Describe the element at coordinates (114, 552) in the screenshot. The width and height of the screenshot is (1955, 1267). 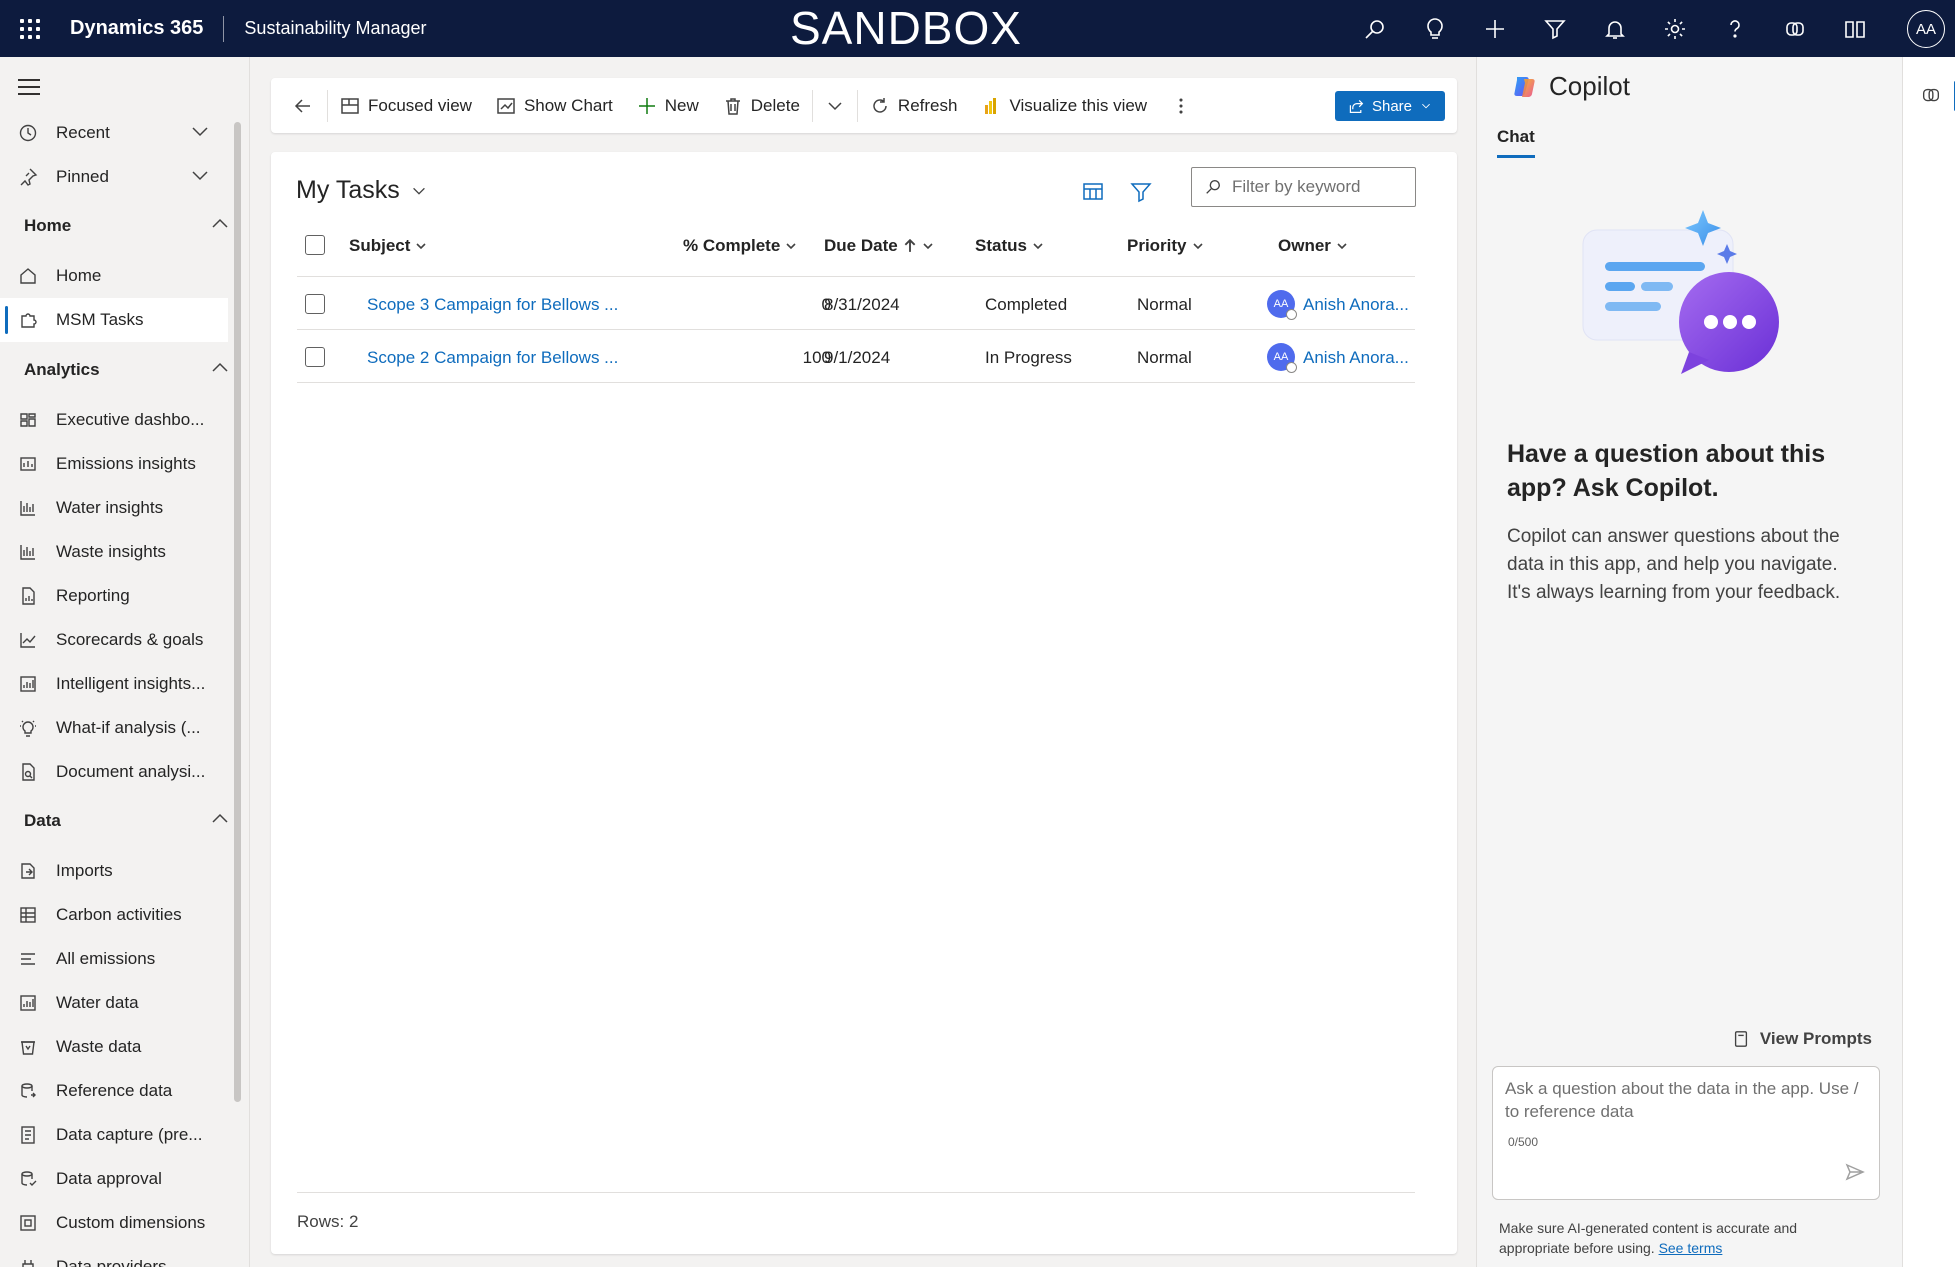
I see `nav-item-waste-insights: Waste insights` at that location.